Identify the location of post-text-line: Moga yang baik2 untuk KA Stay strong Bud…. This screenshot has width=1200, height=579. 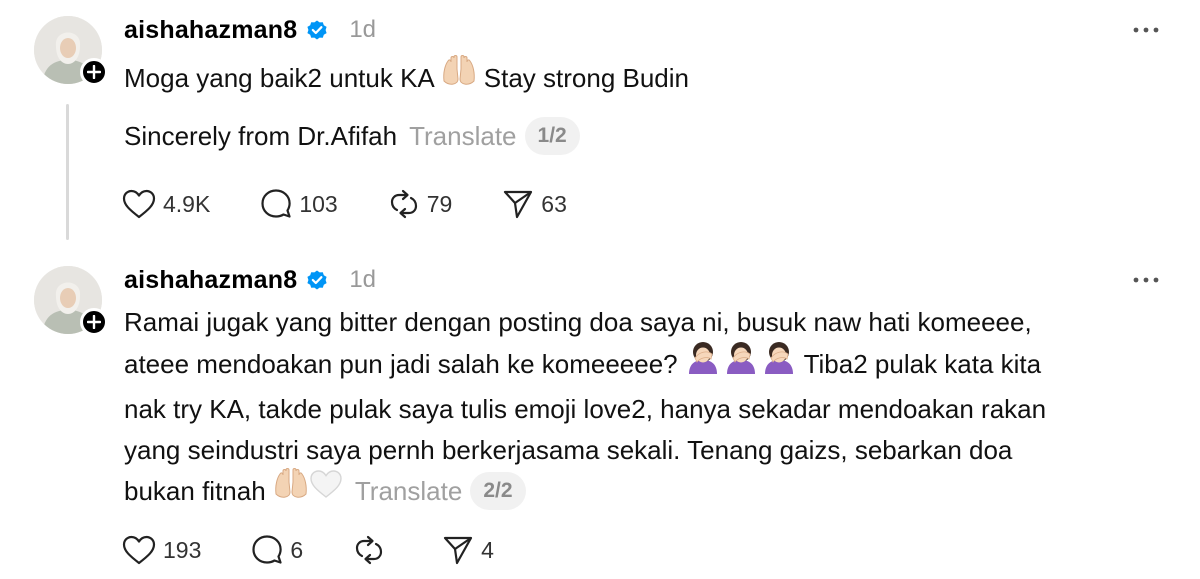
(644, 78).